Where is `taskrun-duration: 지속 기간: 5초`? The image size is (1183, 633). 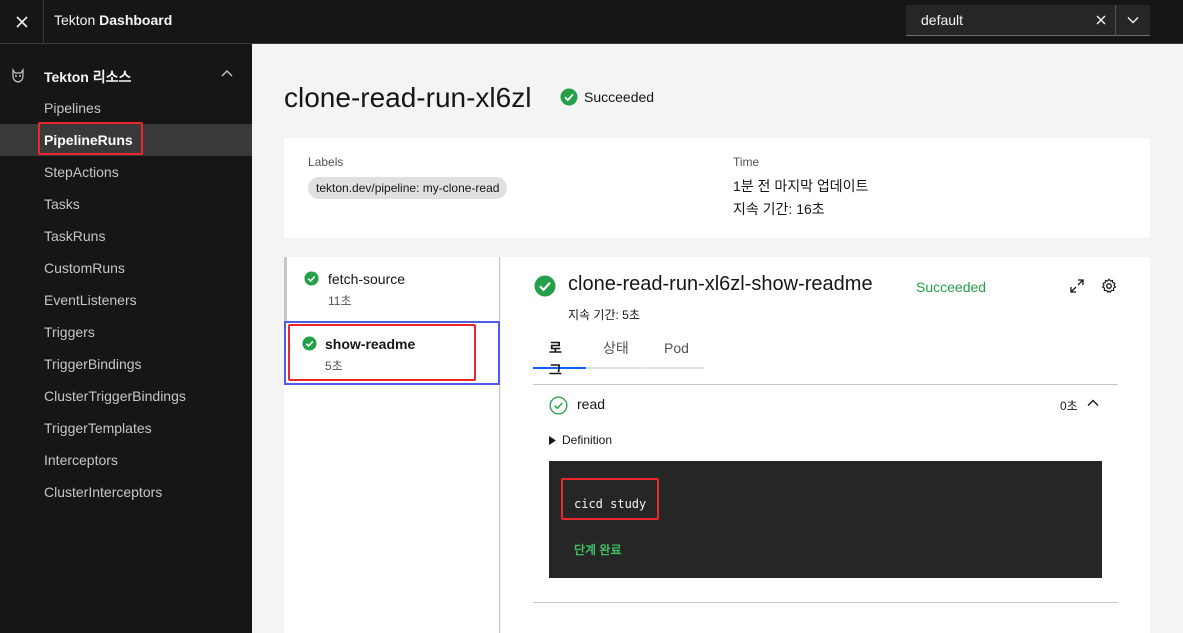
taskrun-duration: 지속 기간: 5초 is located at coordinates (604, 315).